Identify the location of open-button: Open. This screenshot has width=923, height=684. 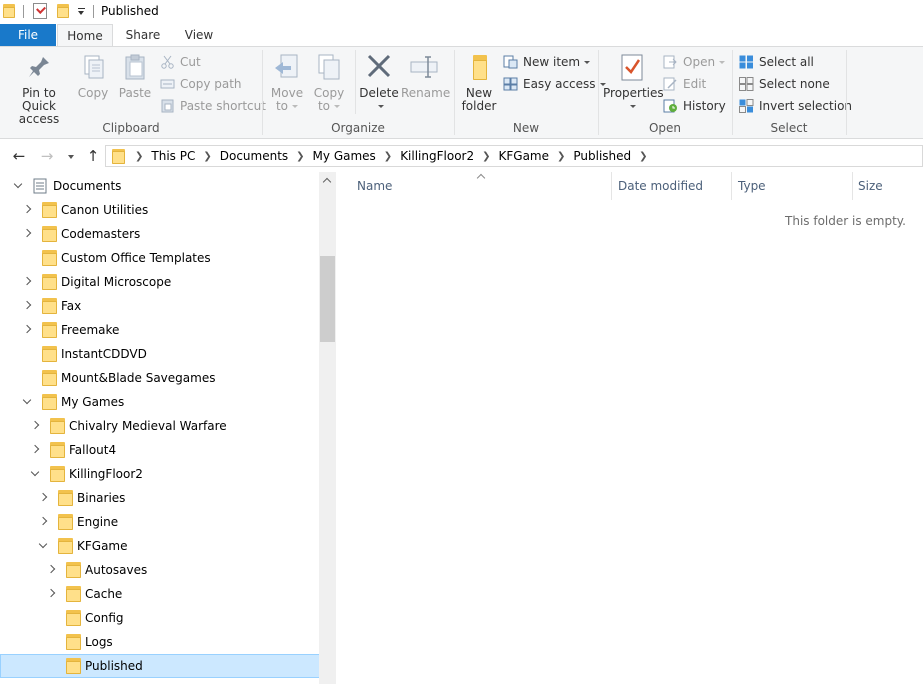
(694, 62).